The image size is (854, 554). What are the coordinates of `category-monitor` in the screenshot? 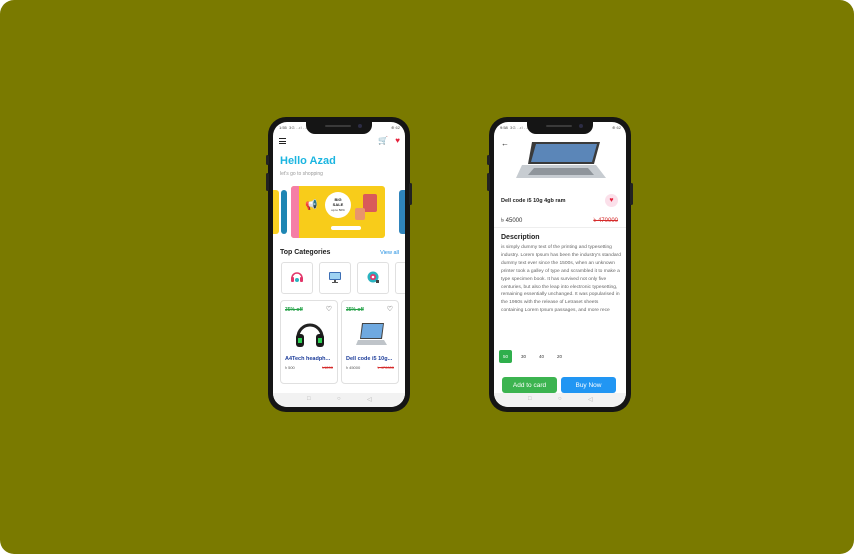 It's located at (335, 278).